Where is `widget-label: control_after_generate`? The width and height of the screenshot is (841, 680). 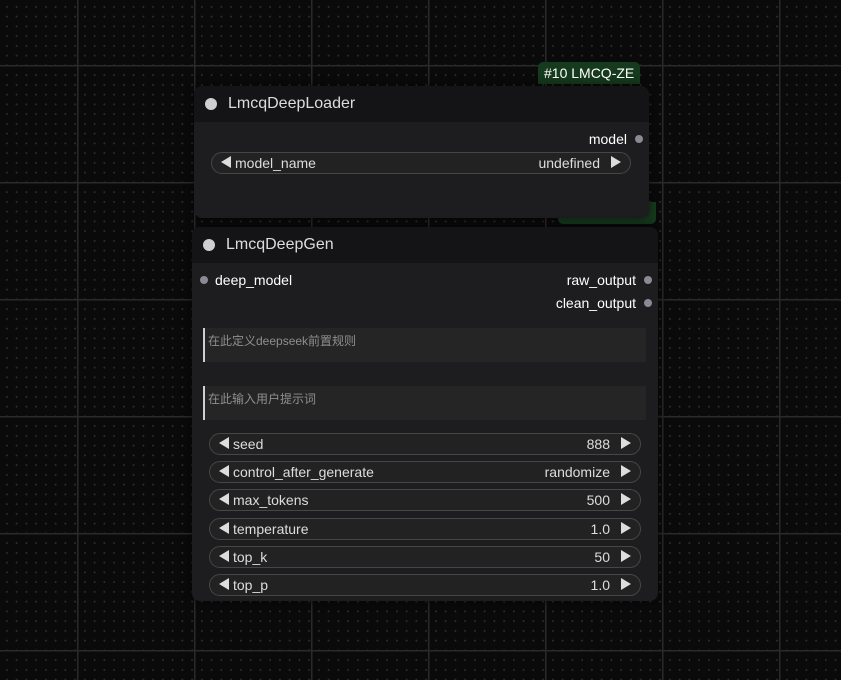 widget-label: control_after_generate is located at coordinates (303, 472).